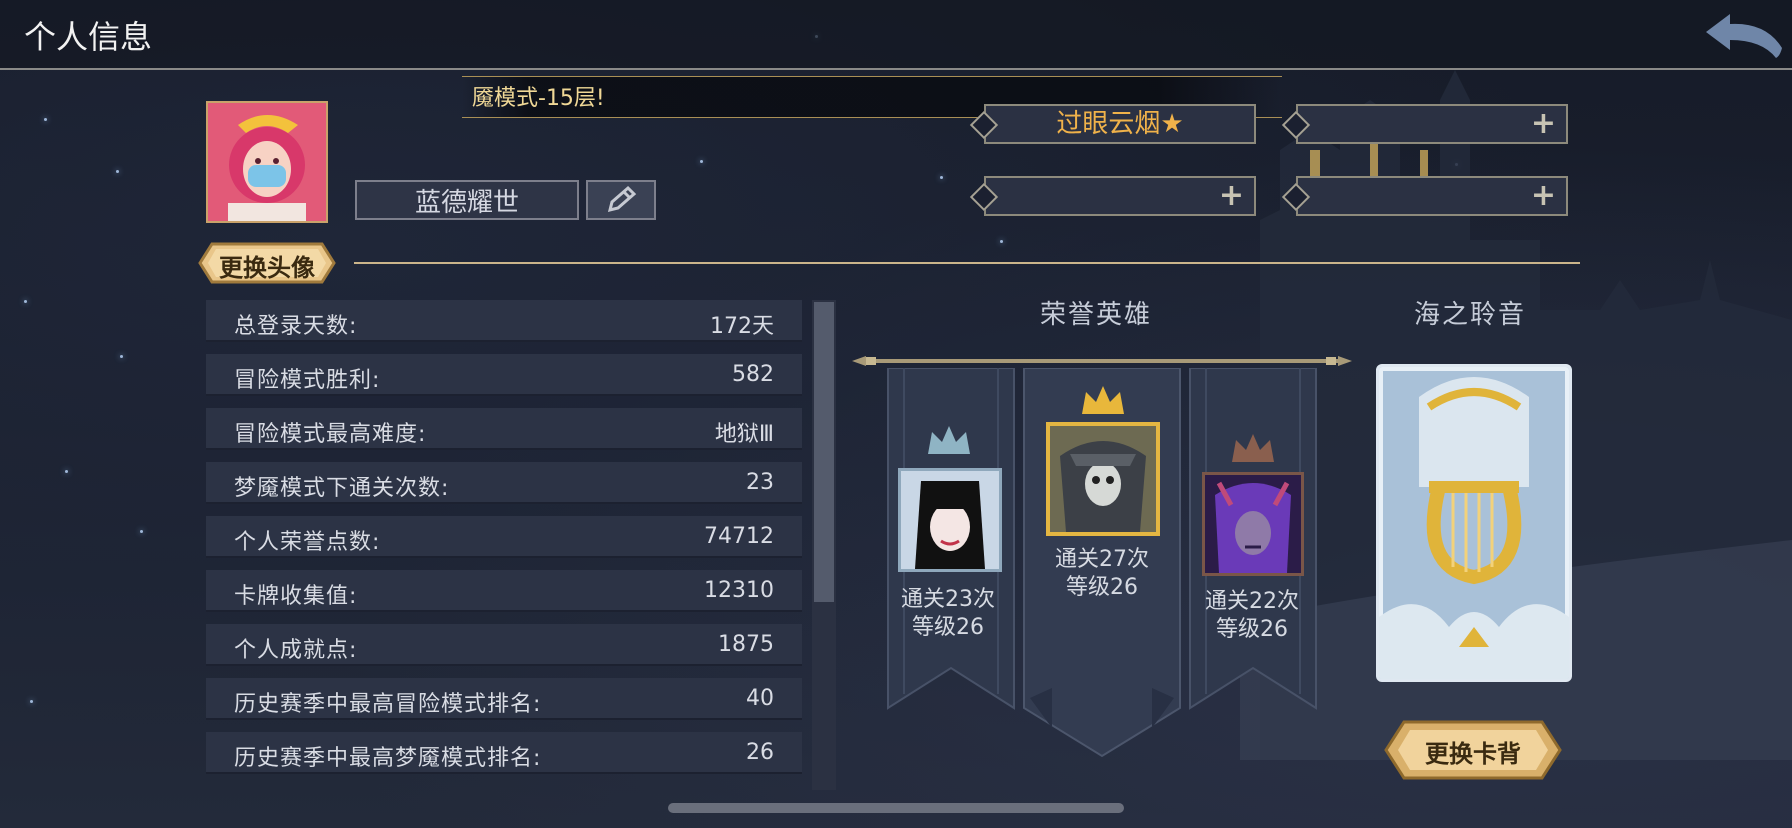 The height and width of the screenshot is (828, 1792). I want to click on player-name: 蓝德耀世, so click(467, 200).